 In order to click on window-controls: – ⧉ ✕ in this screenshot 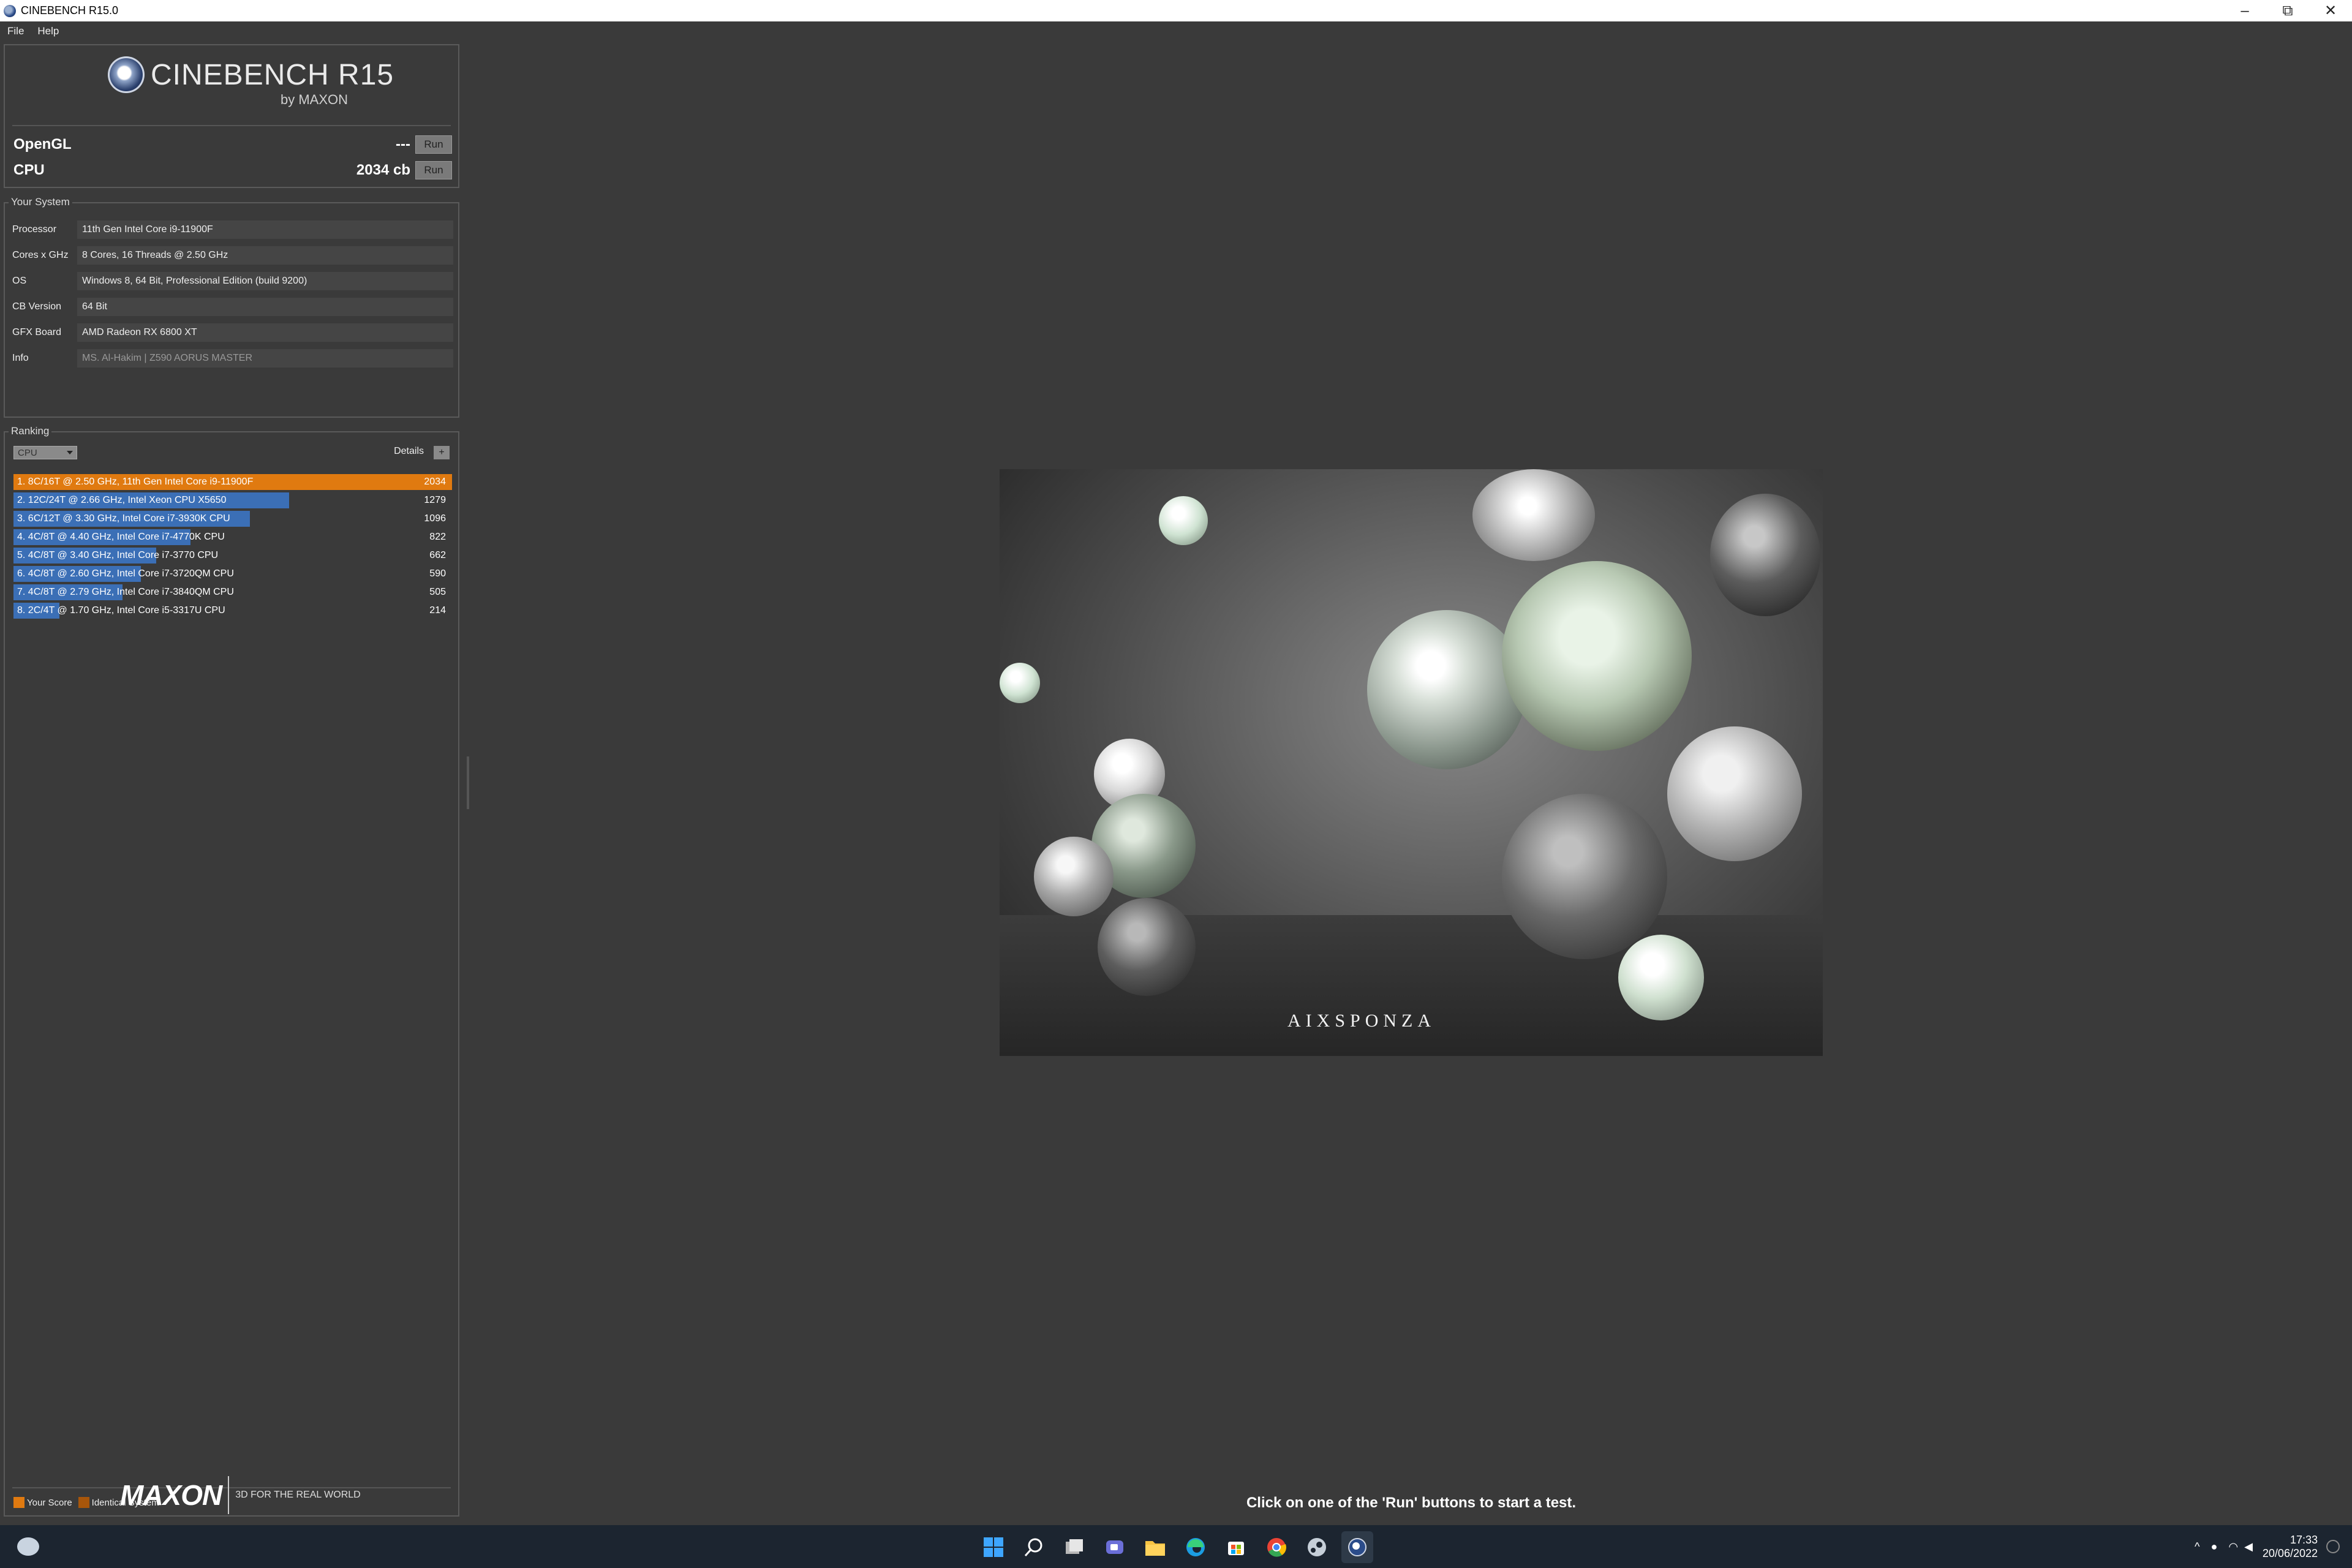, I will do `click(2288, 10)`.